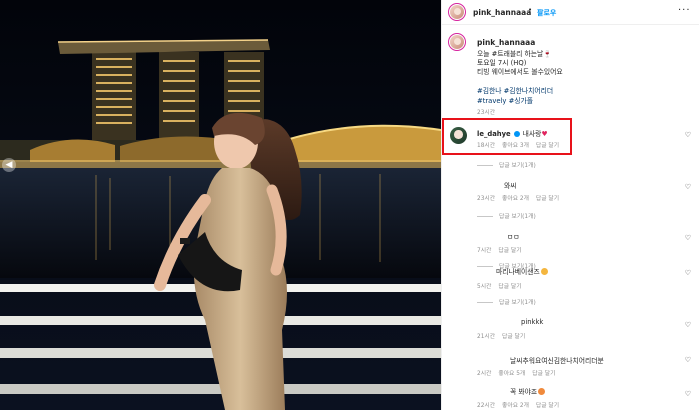 Image resolution: width=699 pixels, height=410 pixels. I want to click on comment-meta: 21시간 답글 달기, so click(504, 335).